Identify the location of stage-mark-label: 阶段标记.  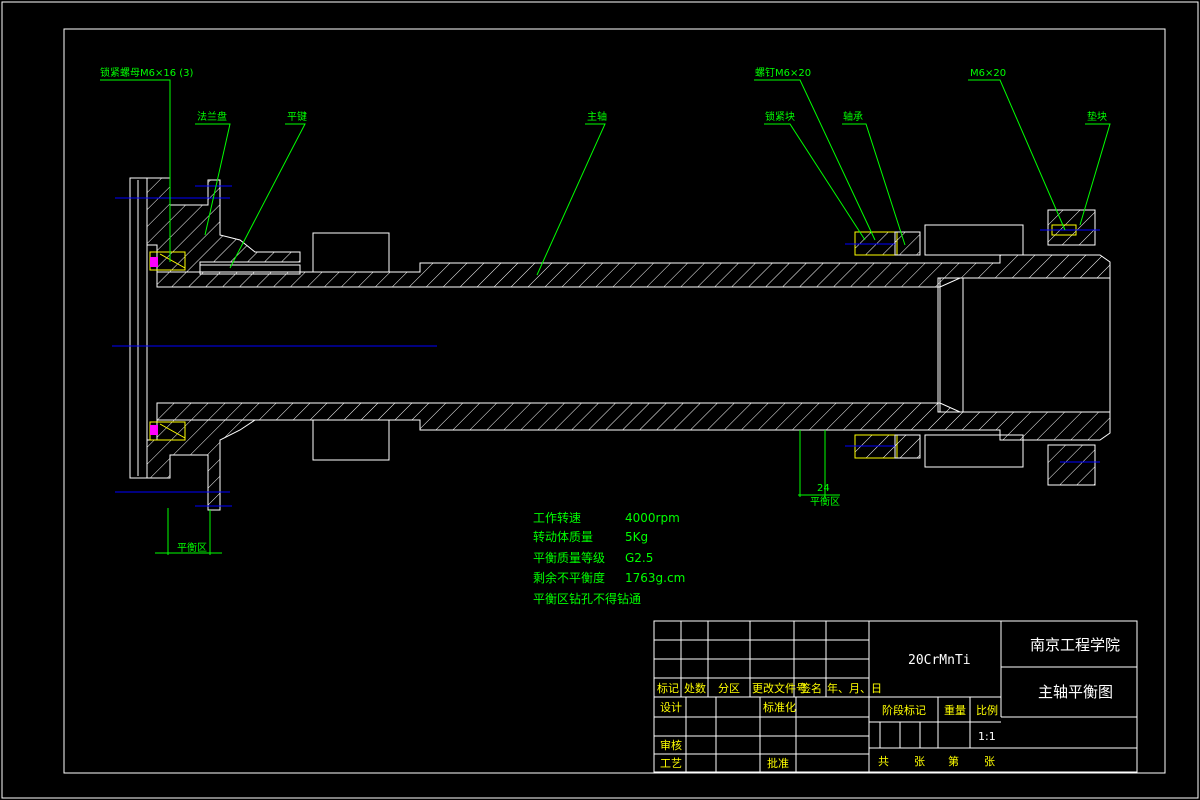
(904, 710).